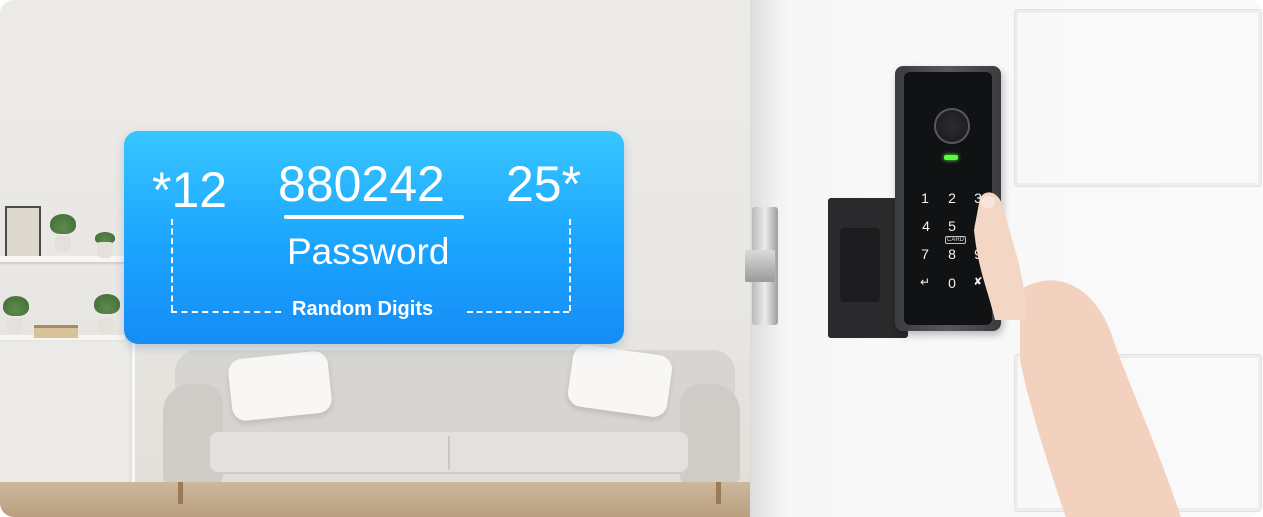  What do you see at coordinates (952, 226) in the screenshot?
I see `keypad-key-5: 5` at bounding box center [952, 226].